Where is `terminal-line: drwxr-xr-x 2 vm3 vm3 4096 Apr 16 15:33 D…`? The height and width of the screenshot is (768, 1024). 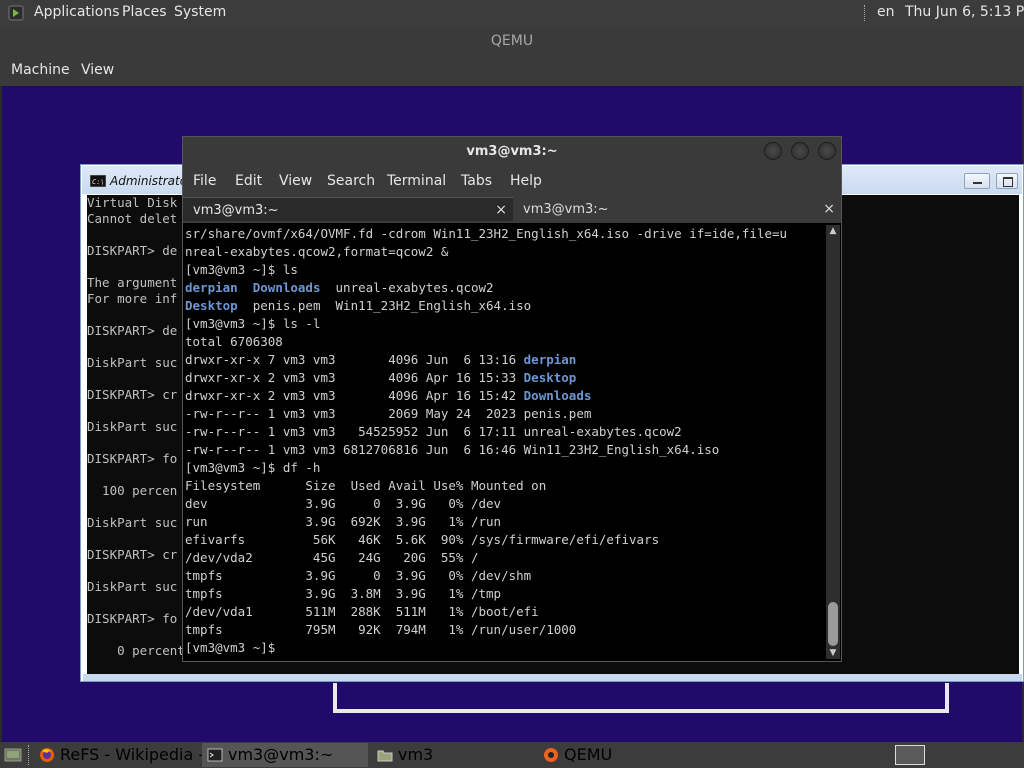
terminal-line: drwxr-xr-x 2 vm3 vm3 4096 Apr 16 15:33 D… is located at coordinates (381, 377).